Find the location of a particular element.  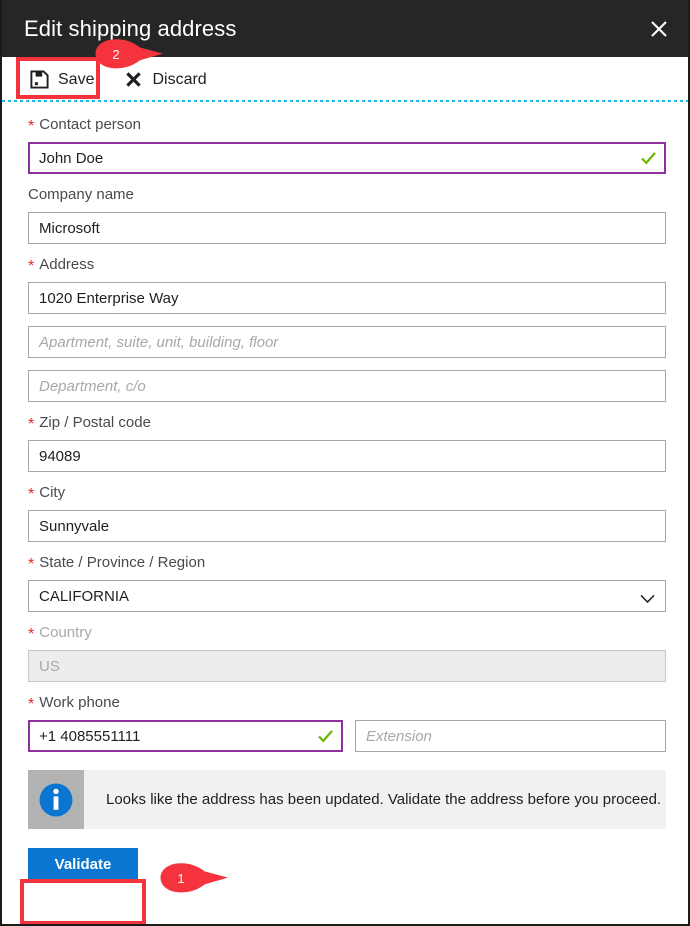

info-icon-cell is located at coordinates (56, 799).